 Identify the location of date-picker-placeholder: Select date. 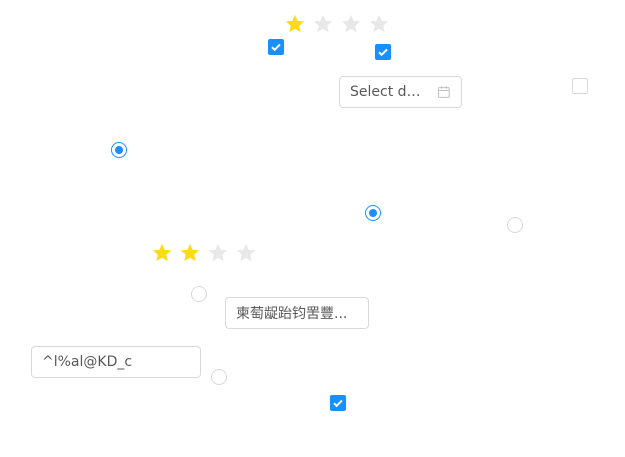
(389, 92).